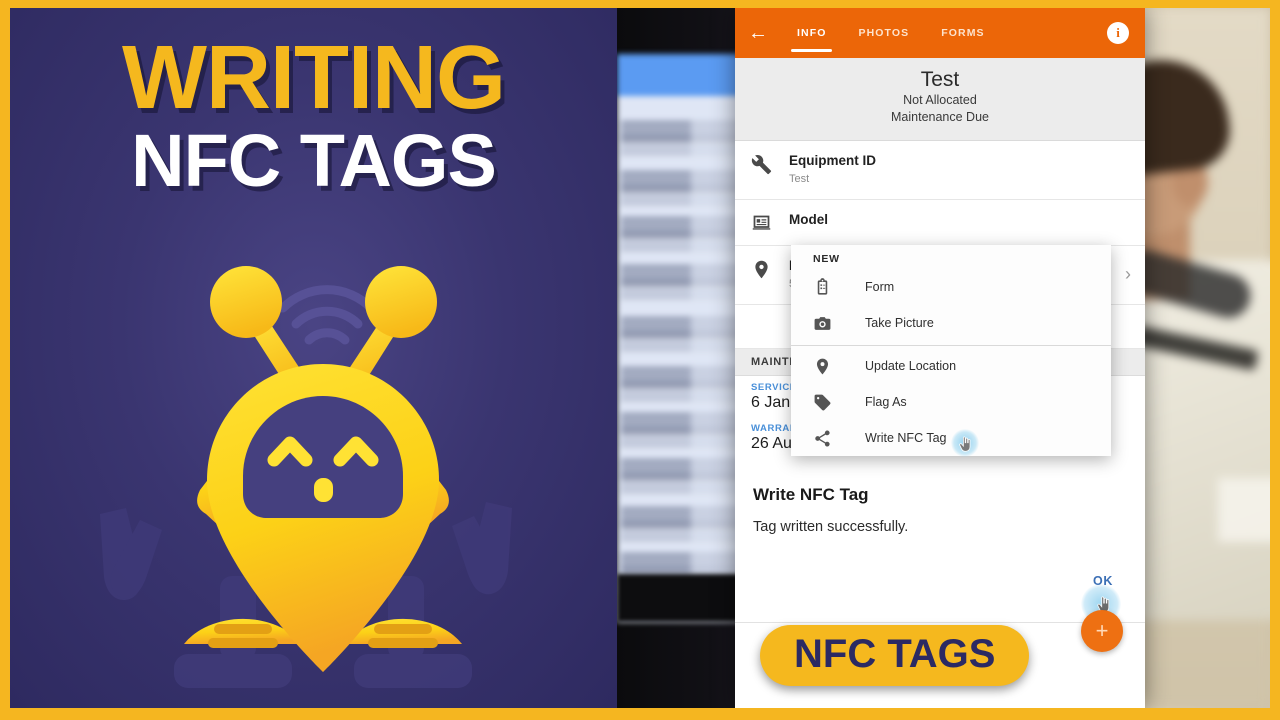 The height and width of the screenshot is (720, 1280). I want to click on detail-label: Equipment ID, so click(832, 160).